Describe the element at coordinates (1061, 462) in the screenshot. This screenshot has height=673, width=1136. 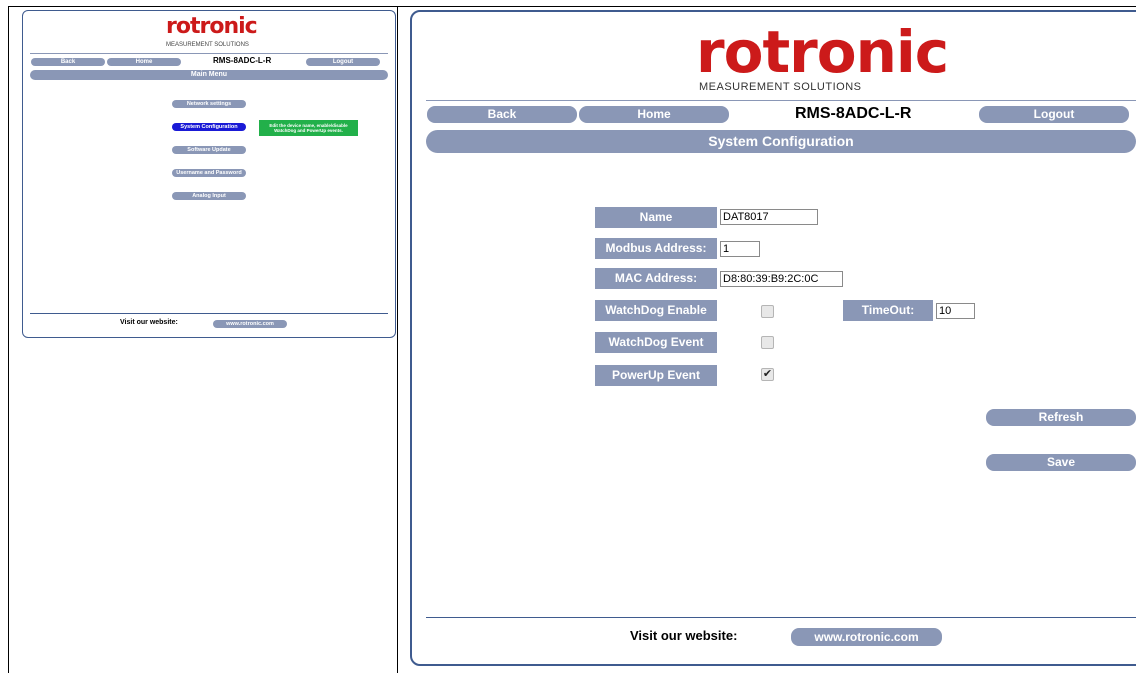
I see `save-button: Save` at that location.